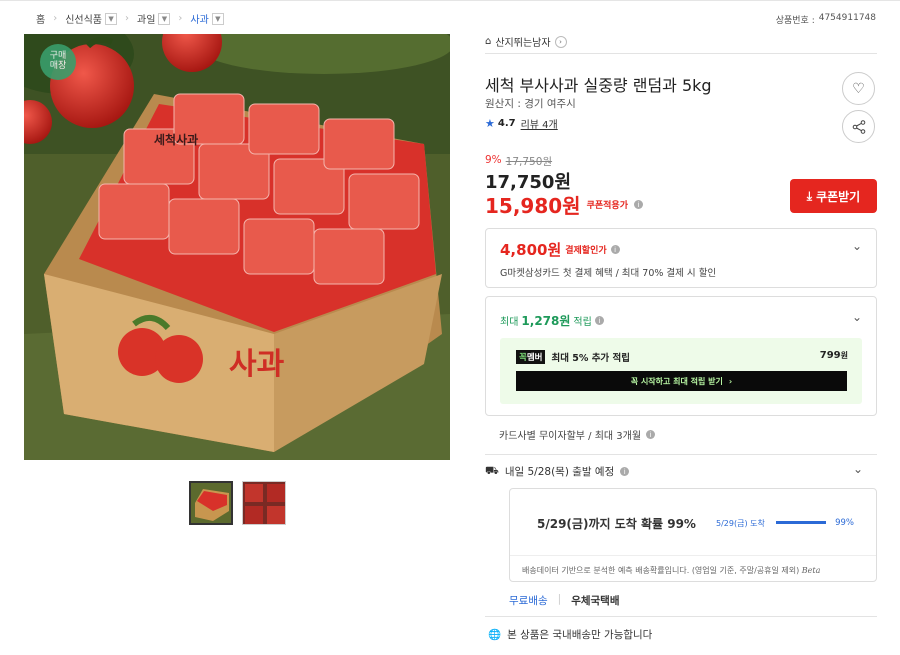 This screenshot has height=655, width=900. What do you see at coordinates (681, 44) in the screenshot?
I see `seller-link: ⌂ 산지뛰는남자 ›` at bounding box center [681, 44].